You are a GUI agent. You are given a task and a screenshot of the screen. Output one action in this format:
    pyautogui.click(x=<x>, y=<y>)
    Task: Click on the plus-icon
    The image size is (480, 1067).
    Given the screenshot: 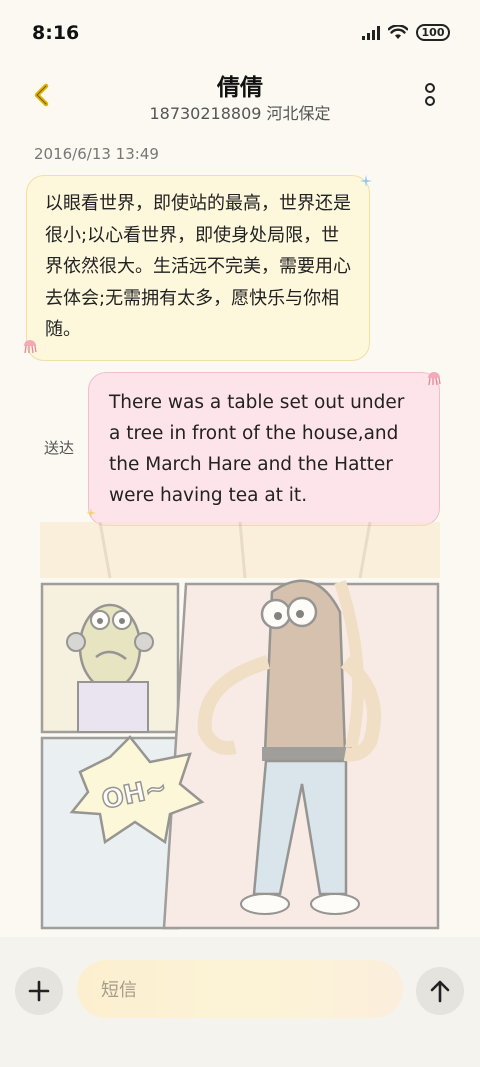 What is the action you would take?
    pyautogui.click(x=39, y=991)
    